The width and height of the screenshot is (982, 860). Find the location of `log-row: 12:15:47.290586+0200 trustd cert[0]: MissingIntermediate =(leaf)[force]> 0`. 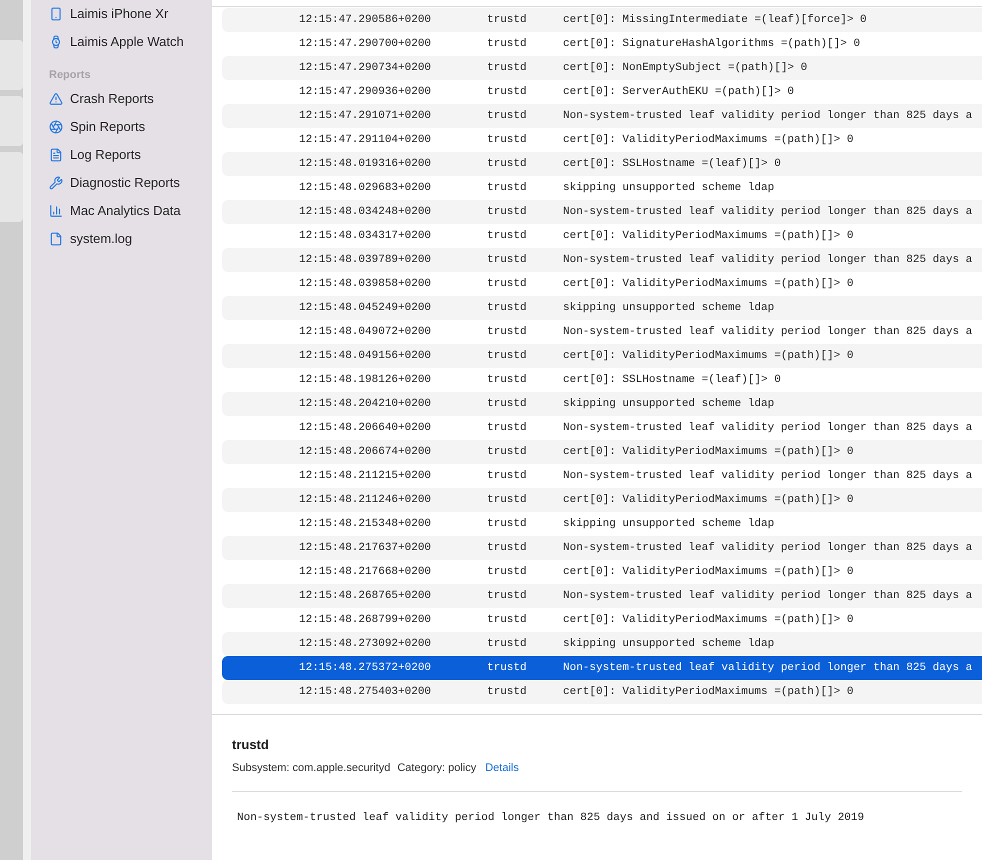

log-row: 12:15:47.290586+0200 trustd cert[0]: MissingIntermediate =(leaf)[force]> 0 is located at coordinates (602, 20).